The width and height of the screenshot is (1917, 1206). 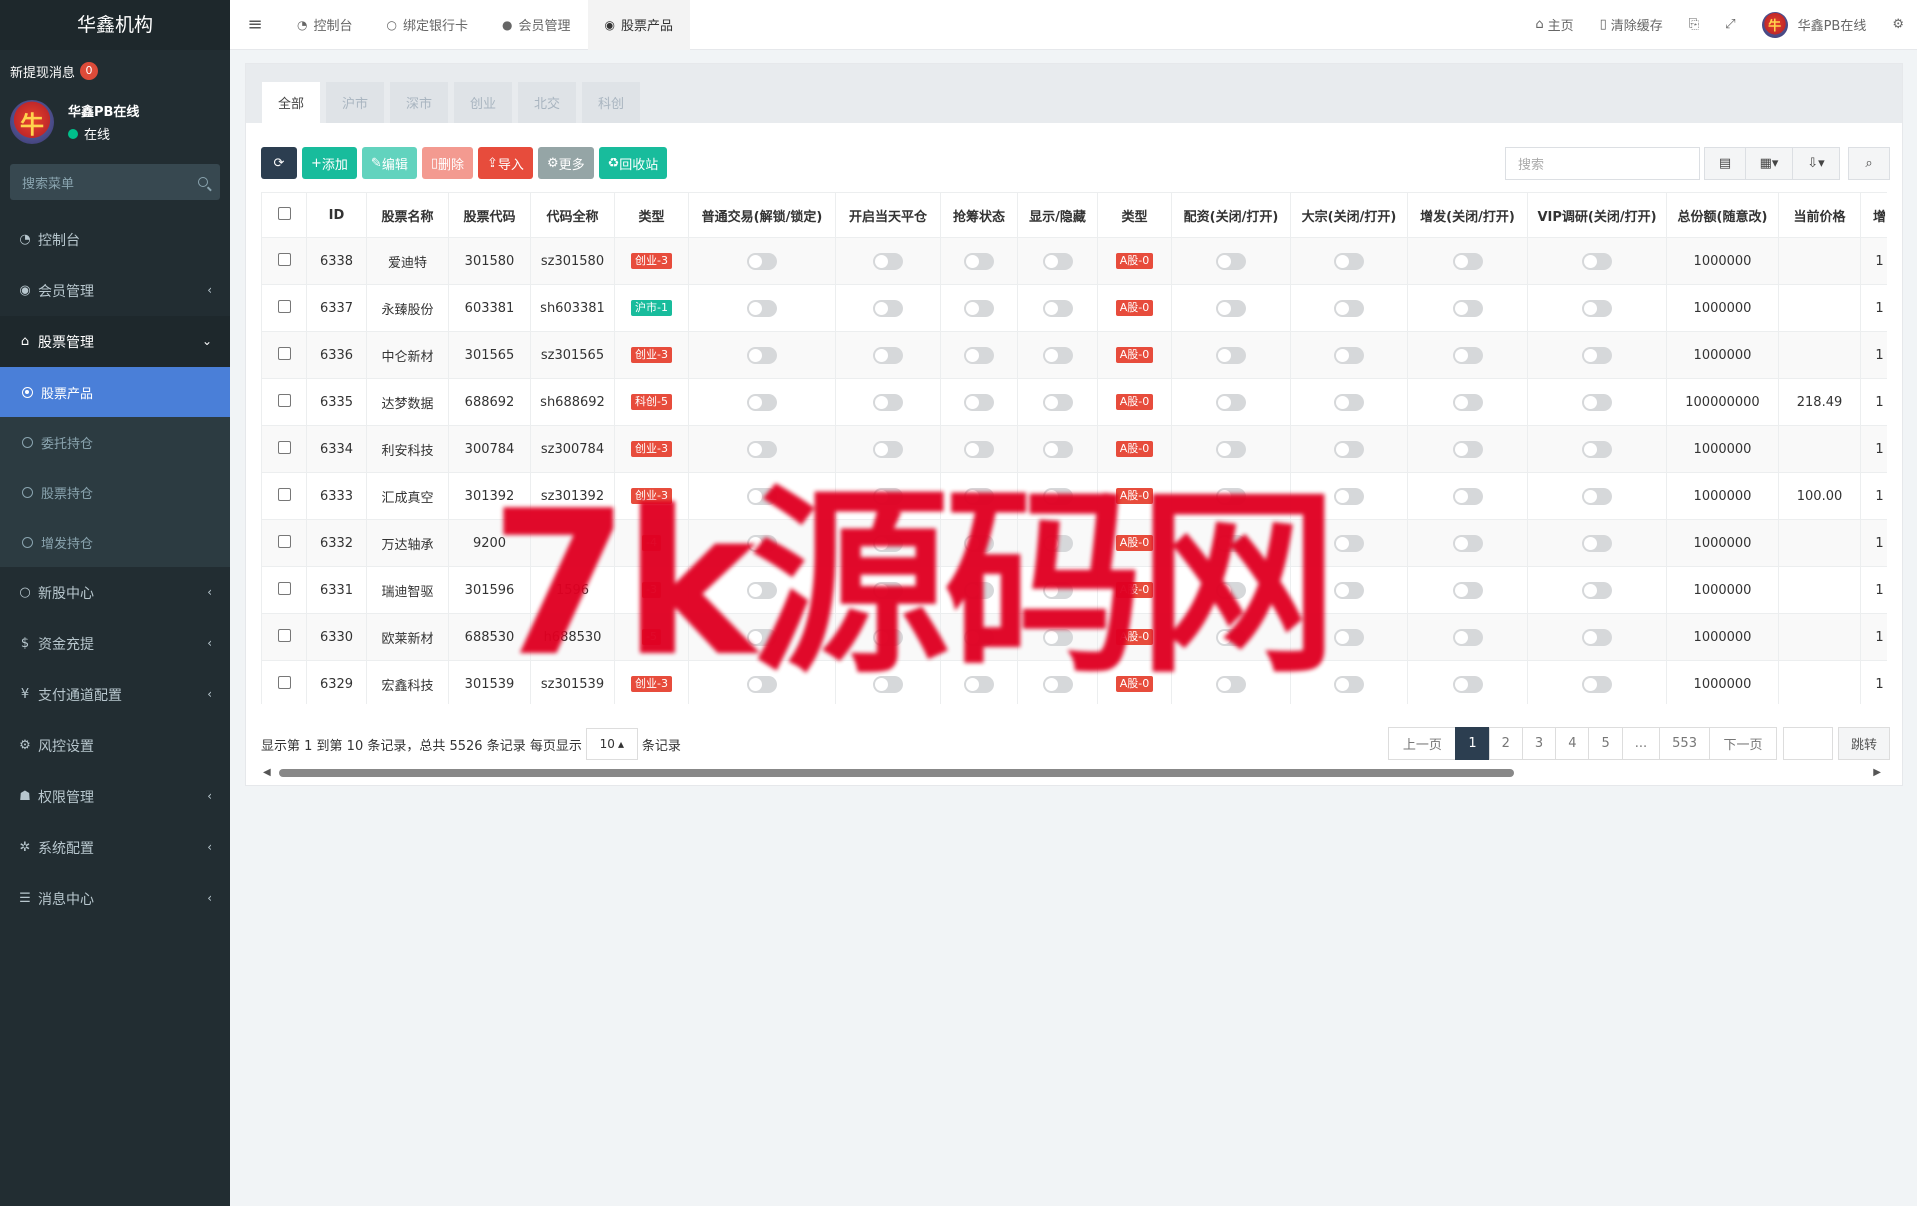 I want to click on col-same-day-close: 开启当天平仓, so click(x=888, y=215).